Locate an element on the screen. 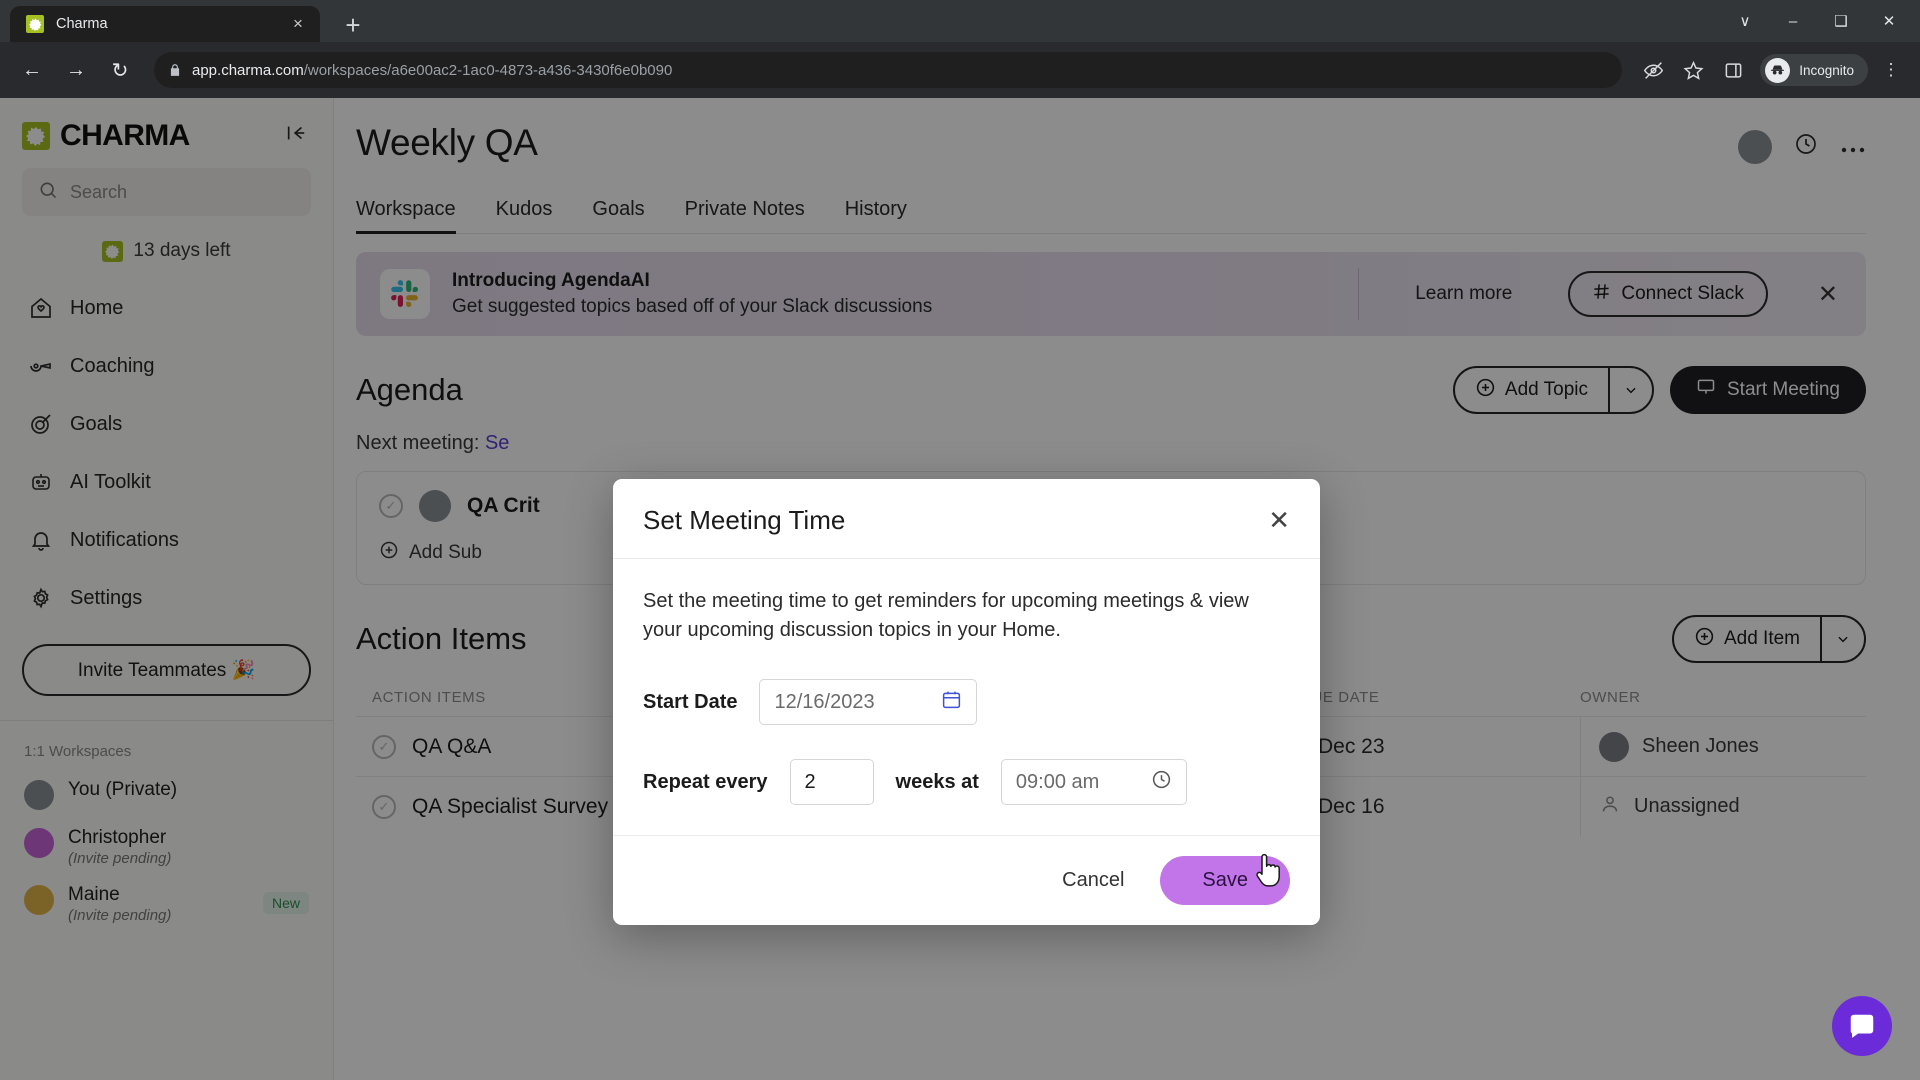 This screenshot has height=1080, width=1920. meeting-time-input: 09:00 am is located at coordinates (1093, 782).